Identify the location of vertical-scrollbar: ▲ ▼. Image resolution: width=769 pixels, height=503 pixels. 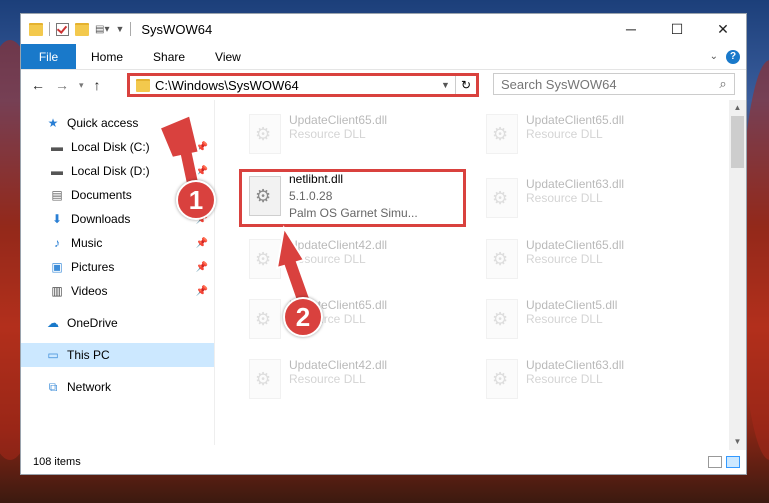
(737, 275).